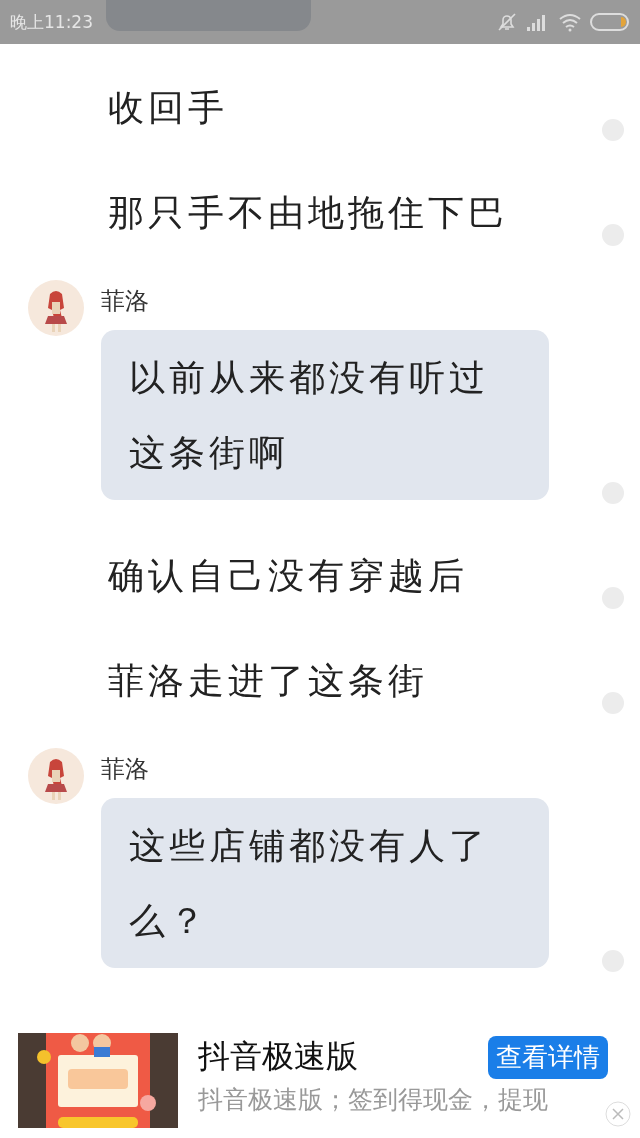  I want to click on battery-icon, so click(610, 22).